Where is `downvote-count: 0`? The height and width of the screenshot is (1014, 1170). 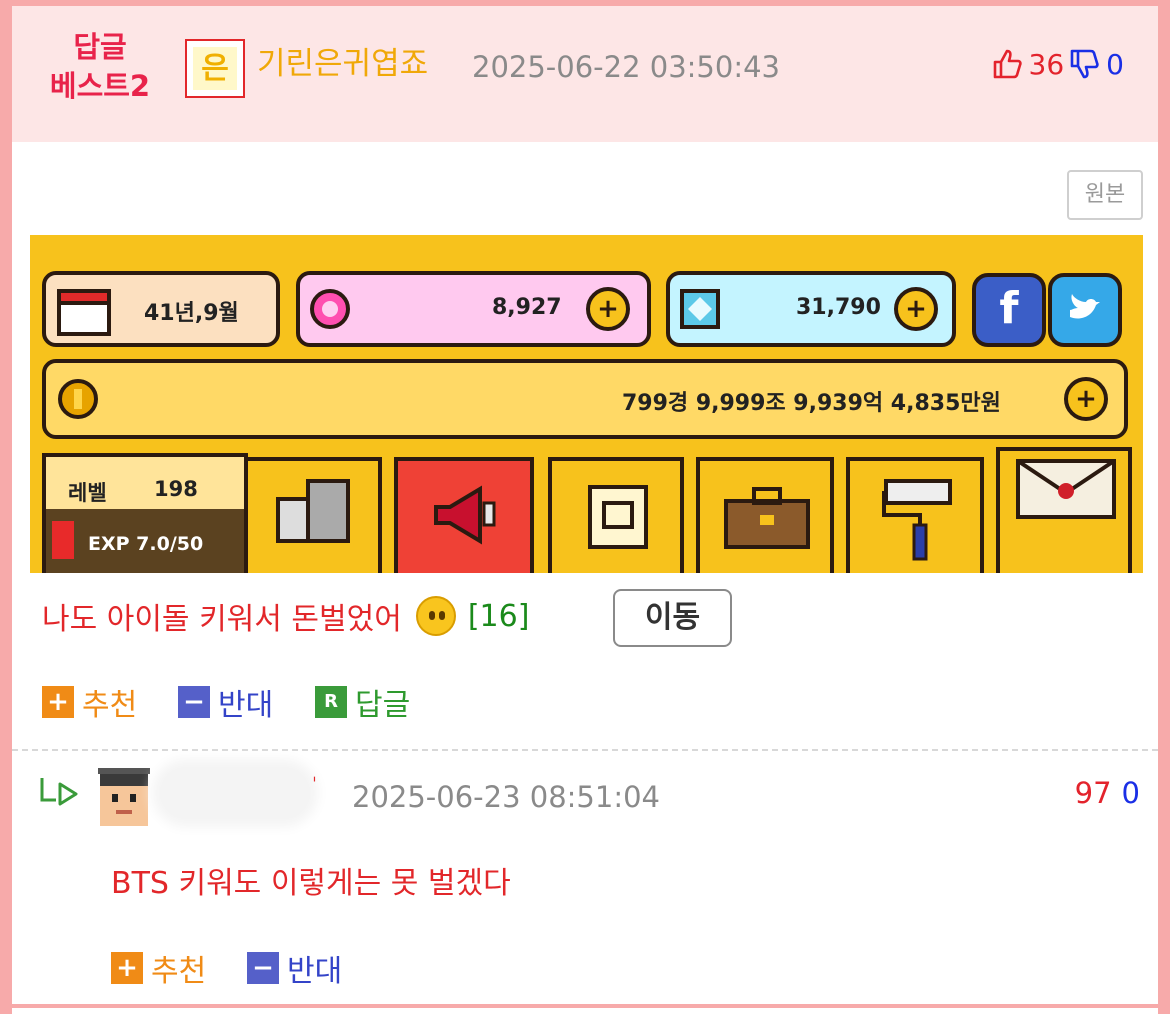 downvote-count: 0 is located at coordinates (1115, 64).